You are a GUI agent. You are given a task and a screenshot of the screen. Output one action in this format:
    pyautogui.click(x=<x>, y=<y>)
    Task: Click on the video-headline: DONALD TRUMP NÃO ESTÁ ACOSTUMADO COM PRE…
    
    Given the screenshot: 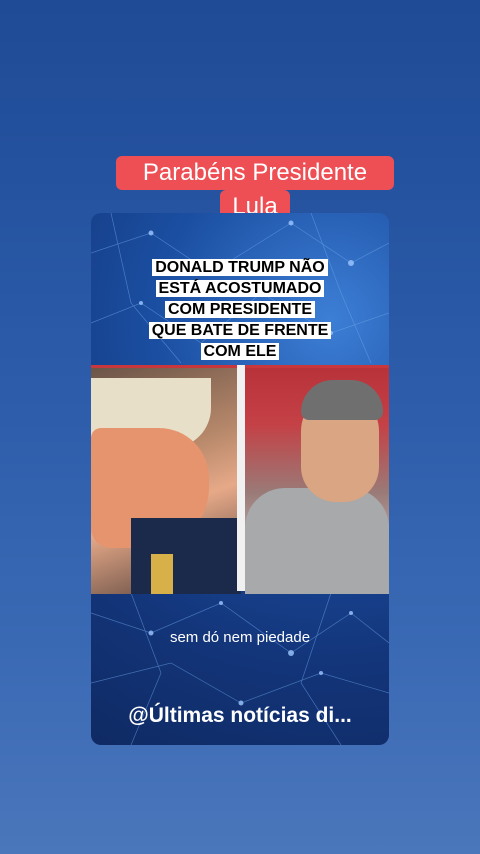 What is the action you would take?
    pyautogui.click(x=240, y=309)
    